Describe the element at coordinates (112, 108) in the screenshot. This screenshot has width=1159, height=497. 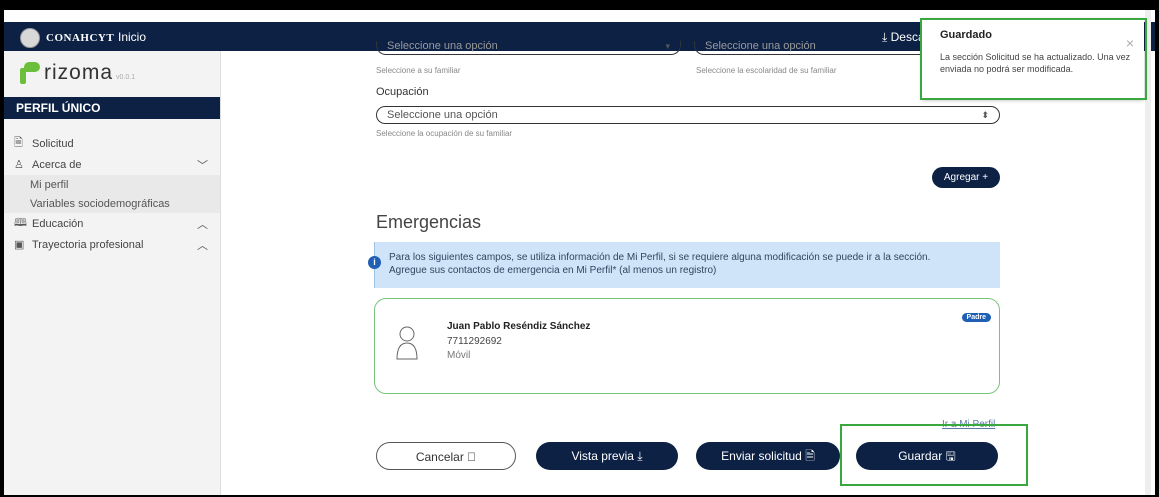
I see `section-title: PERFIL ÚNICO` at that location.